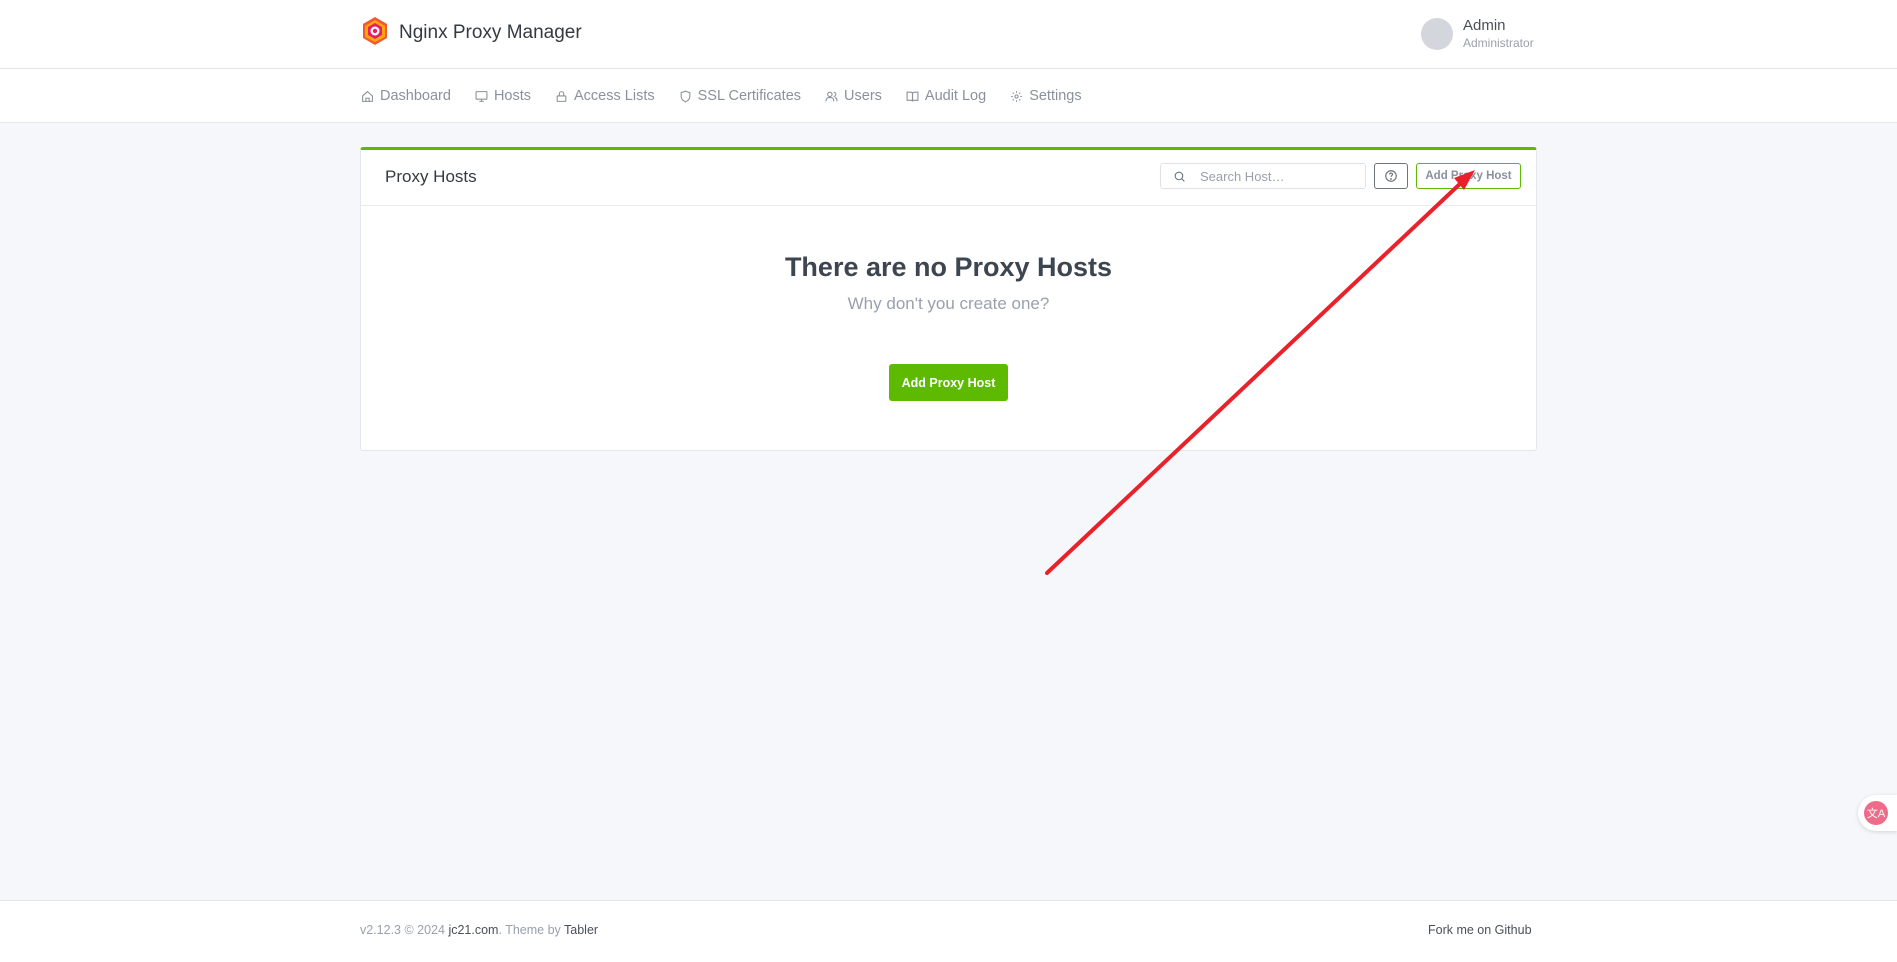 This screenshot has width=1897, height=962. What do you see at coordinates (1017, 96) in the screenshot?
I see `gear-icon` at bounding box center [1017, 96].